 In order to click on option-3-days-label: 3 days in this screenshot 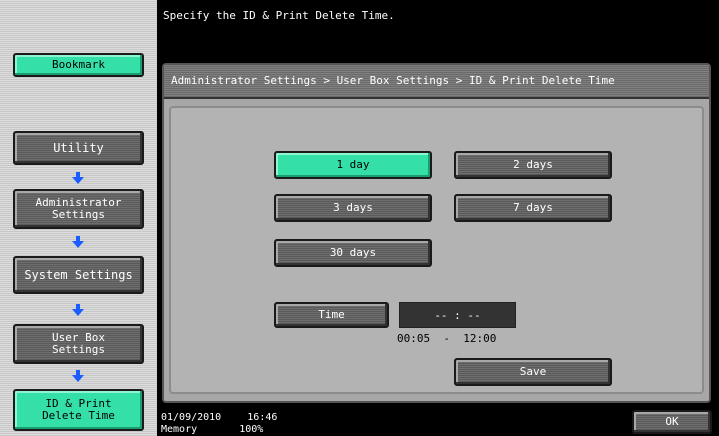, I will do `click(353, 208)`.